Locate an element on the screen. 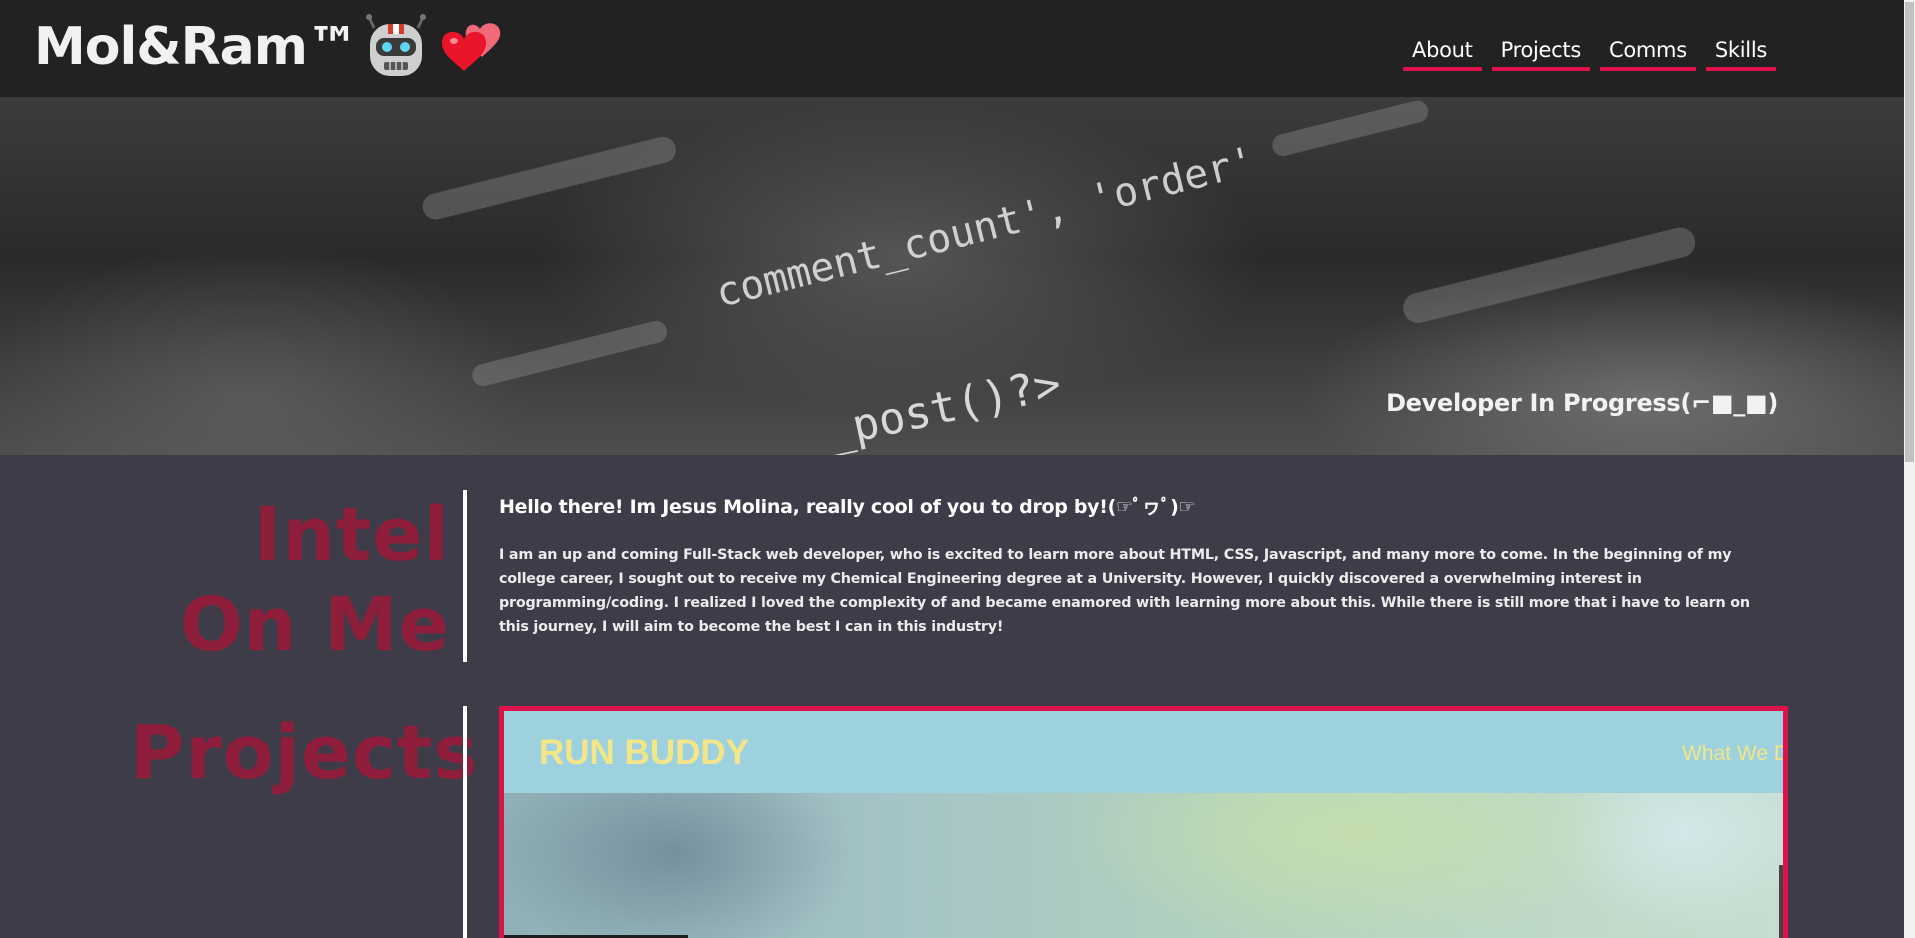 Image resolution: width=1915 pixels, height=938 pixels. nav-projects: Projects is located at coordinates (1540, 53).